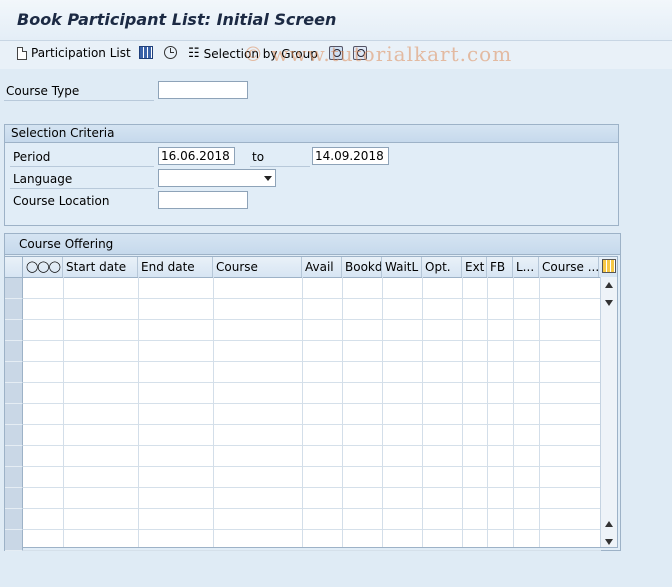  What do you see at coordinates (402, 267) in the screenshot?
I see `column-header-waitl: WaitL` at bounding box center [402, 267].